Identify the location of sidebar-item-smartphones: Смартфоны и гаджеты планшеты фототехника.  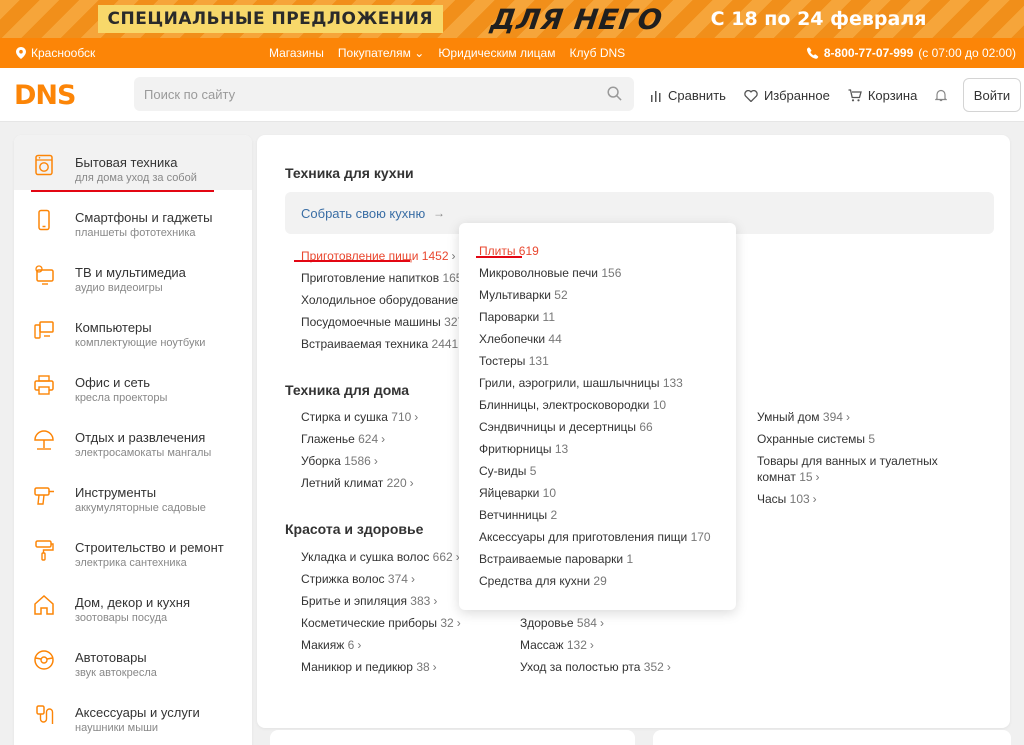
(133, 217).